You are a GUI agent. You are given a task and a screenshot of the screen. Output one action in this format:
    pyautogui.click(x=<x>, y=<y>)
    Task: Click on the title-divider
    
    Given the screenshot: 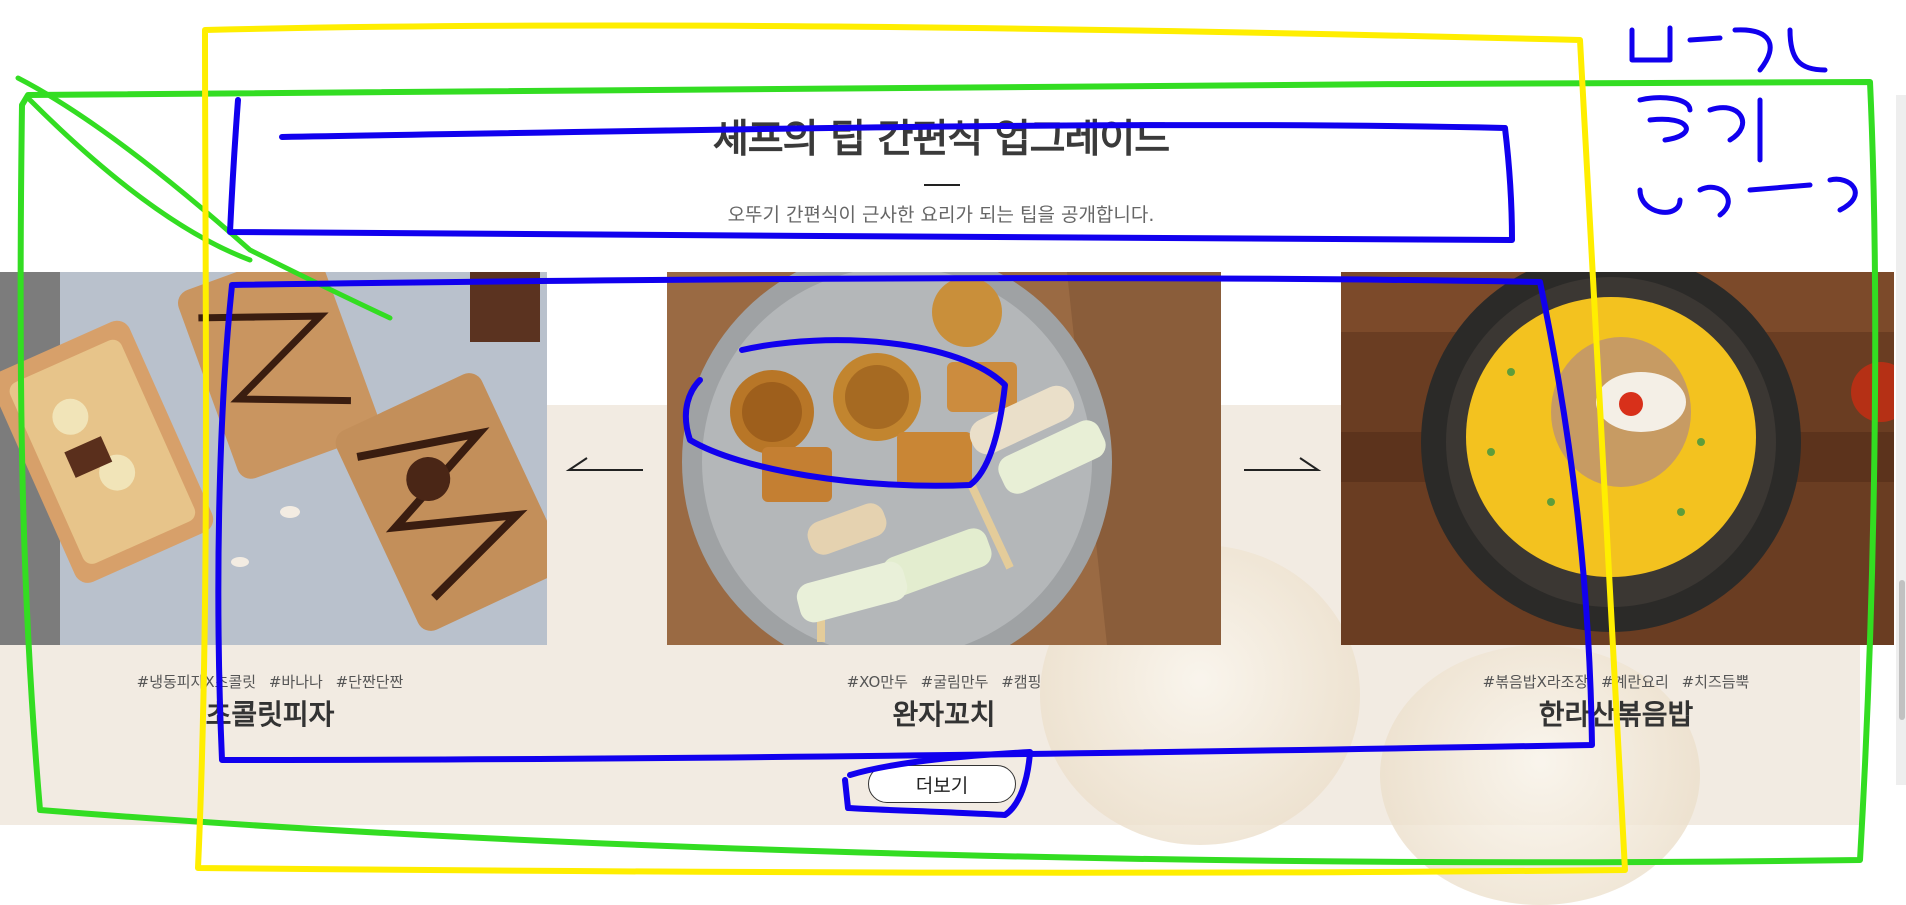 What is the action you would take?
    pyautogui.click(x=942, y=185)
    